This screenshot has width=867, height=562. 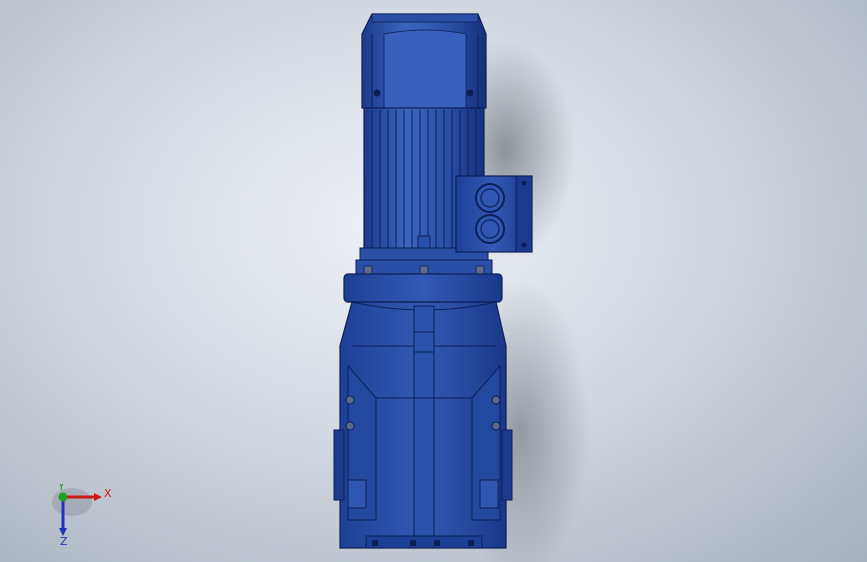 I want to click on motor-flange, so click(x=423, y=281).